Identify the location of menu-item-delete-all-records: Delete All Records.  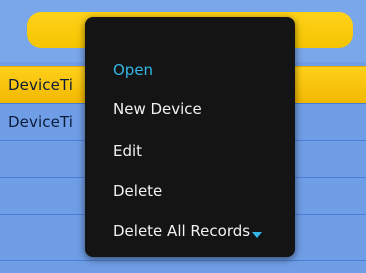
(188, 231).